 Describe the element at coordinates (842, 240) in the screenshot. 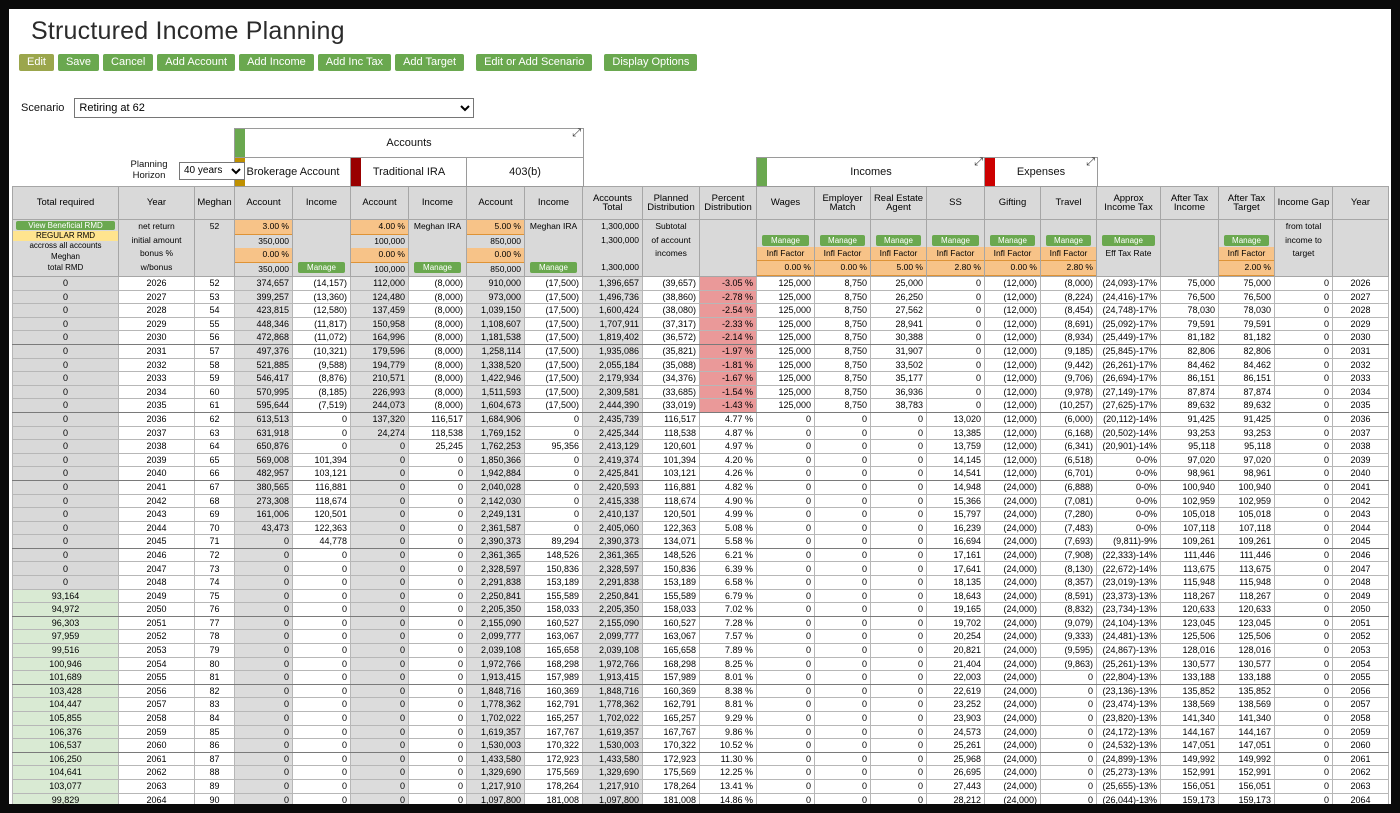

I see `employer-match-sub-button: Manage` at that location.